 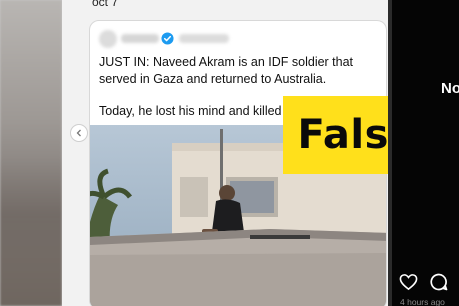 What do you see at coordinates (450, 88) in the screenshot?
I see `side-heading-partial: No` at bounding box center [450, 88].